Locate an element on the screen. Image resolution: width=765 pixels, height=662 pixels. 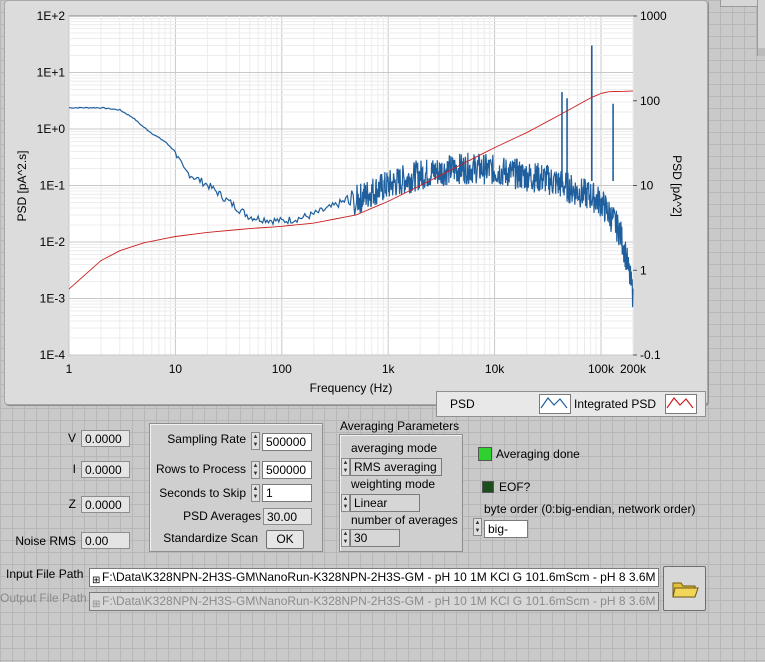
y2-tick-label: 1000 is located at coordinates (653, 16).